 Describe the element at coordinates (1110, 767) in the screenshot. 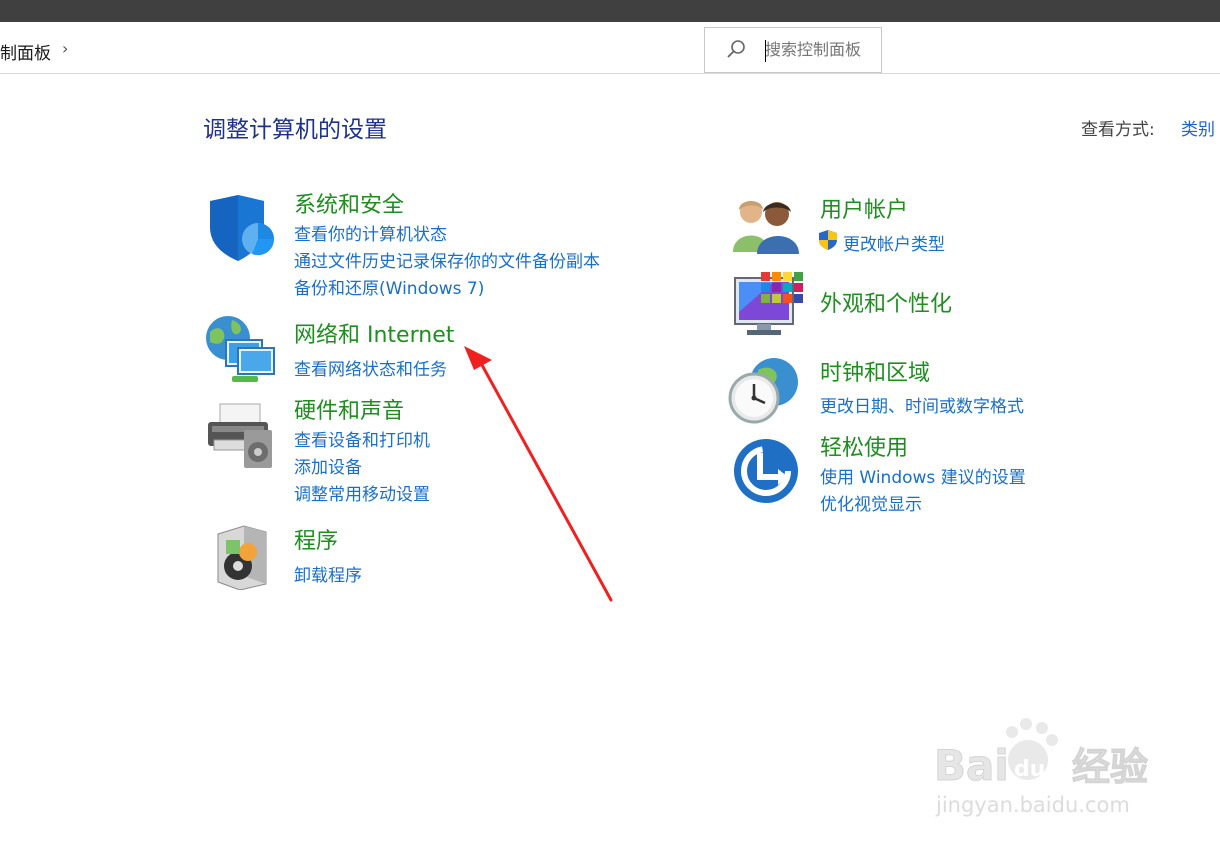

I see `svg-text: 经验` at that location.